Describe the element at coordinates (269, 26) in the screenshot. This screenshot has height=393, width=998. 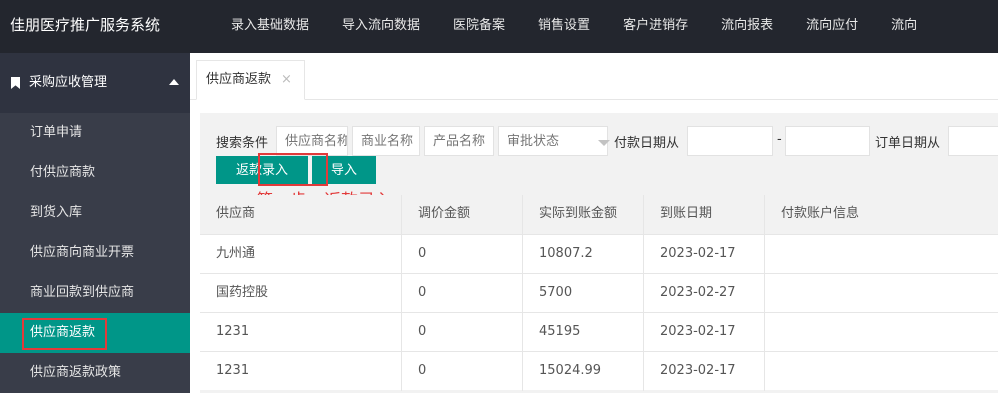
I see `topnav-item-basic-data: 录入基础数据` at that location.